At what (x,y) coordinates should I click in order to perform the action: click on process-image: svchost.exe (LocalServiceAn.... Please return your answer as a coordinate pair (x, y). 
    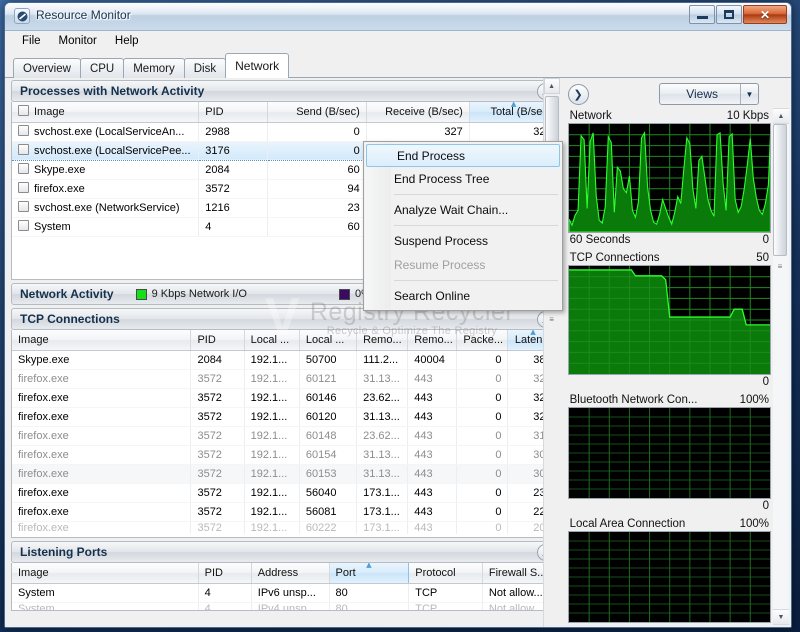
    Looking at the image, I should click on (106, 132).